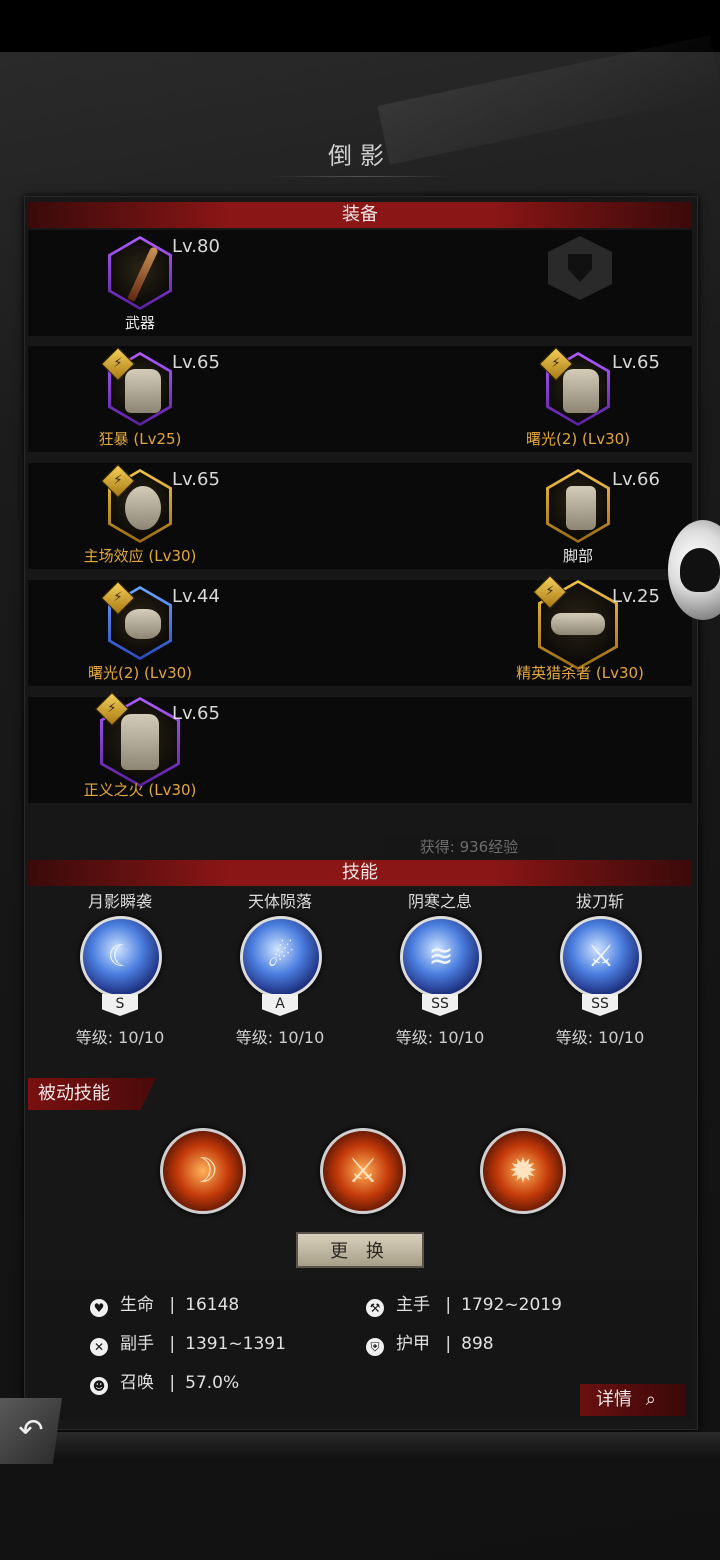  I want to click on item-name: 狂暴 (Lv25), so click(140, 439).